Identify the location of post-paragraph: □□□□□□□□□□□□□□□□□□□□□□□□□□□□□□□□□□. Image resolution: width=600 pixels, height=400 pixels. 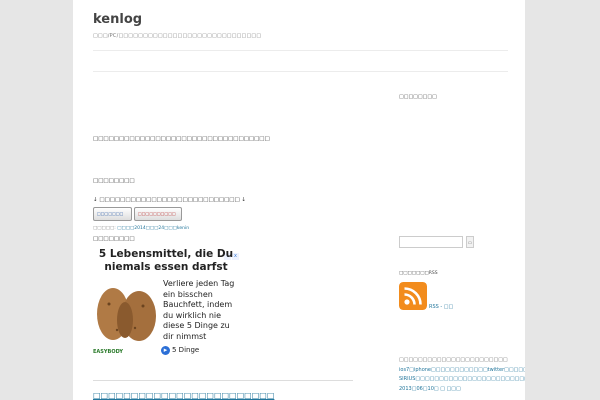
(181, 139).